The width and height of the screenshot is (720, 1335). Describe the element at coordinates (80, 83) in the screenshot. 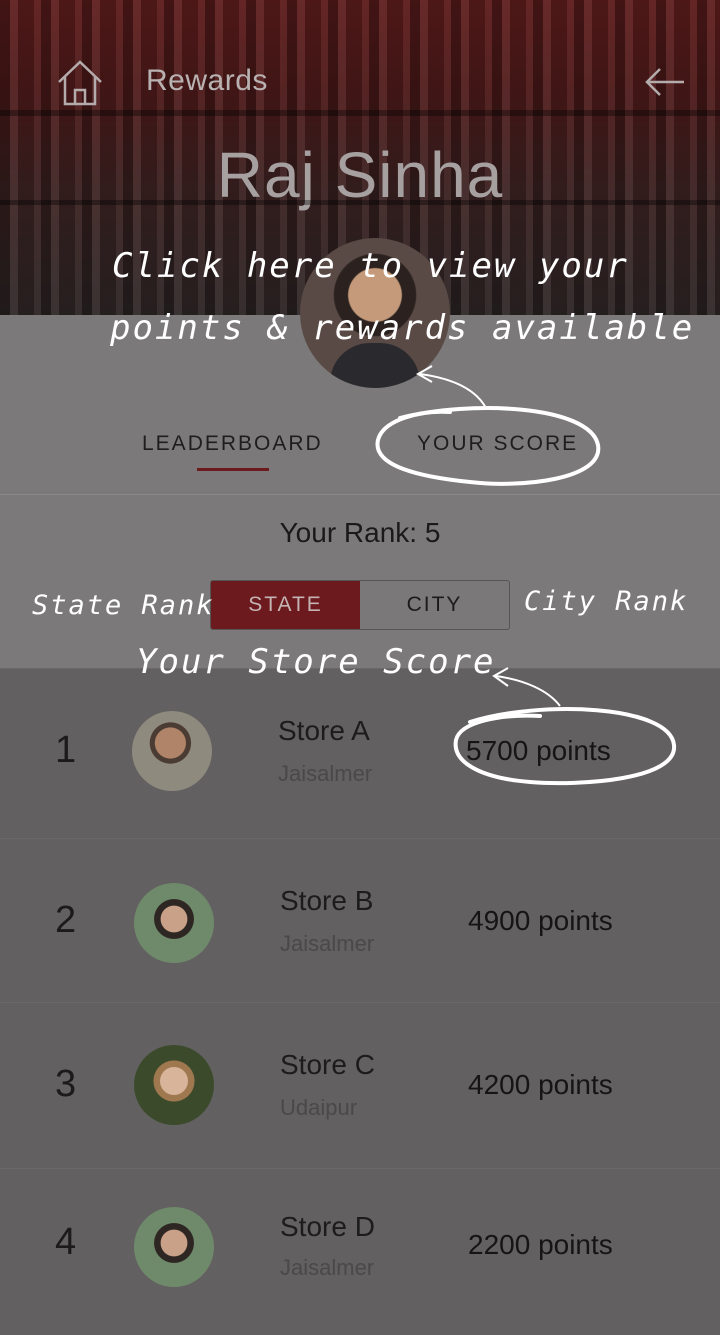

I see `home-icon` at that location.